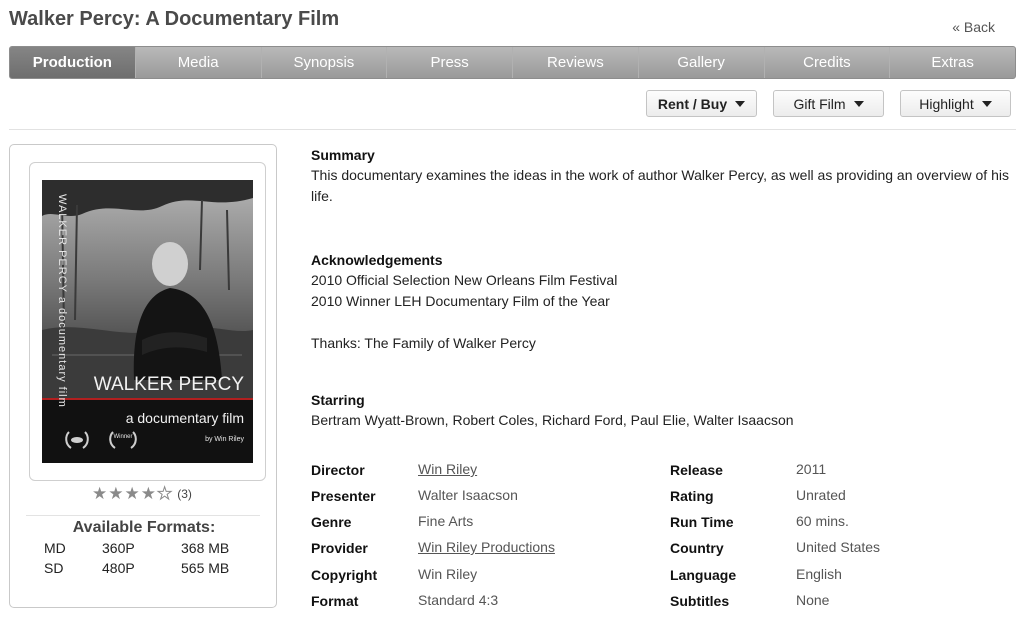 This screenshot has height=629, width=1024. What do you see at coordinates (946, 103) in the screenshot?
I see `highlight-label: Highlight` at bounding box center [946, 103].